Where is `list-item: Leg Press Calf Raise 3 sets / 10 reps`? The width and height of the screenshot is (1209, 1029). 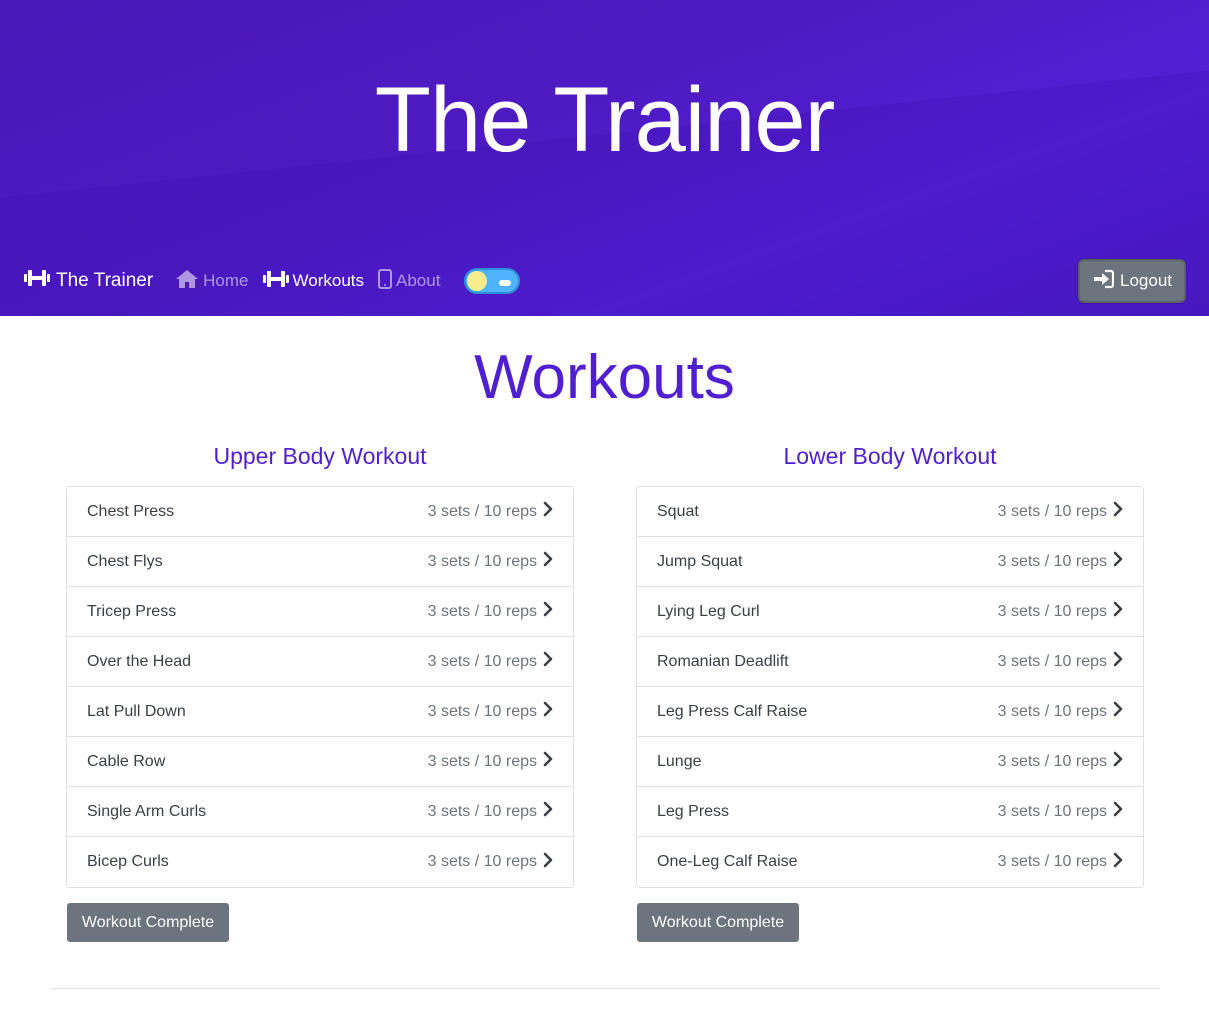
list-item: Leg Press Calf Raise 3 sets / 10 reps is located at coordinates (890, 712).